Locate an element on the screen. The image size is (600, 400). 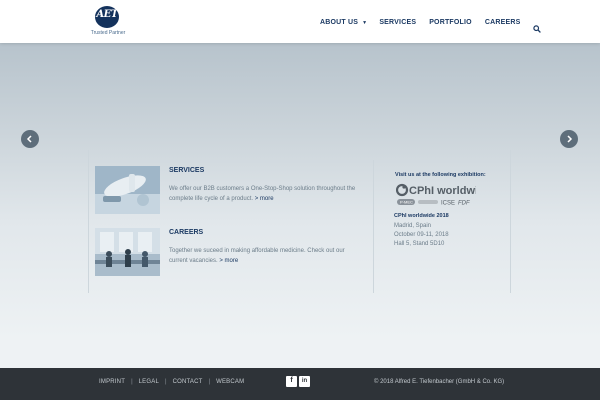
footer-link-webcam: WEBCAM is located at coordinates (230, 382).